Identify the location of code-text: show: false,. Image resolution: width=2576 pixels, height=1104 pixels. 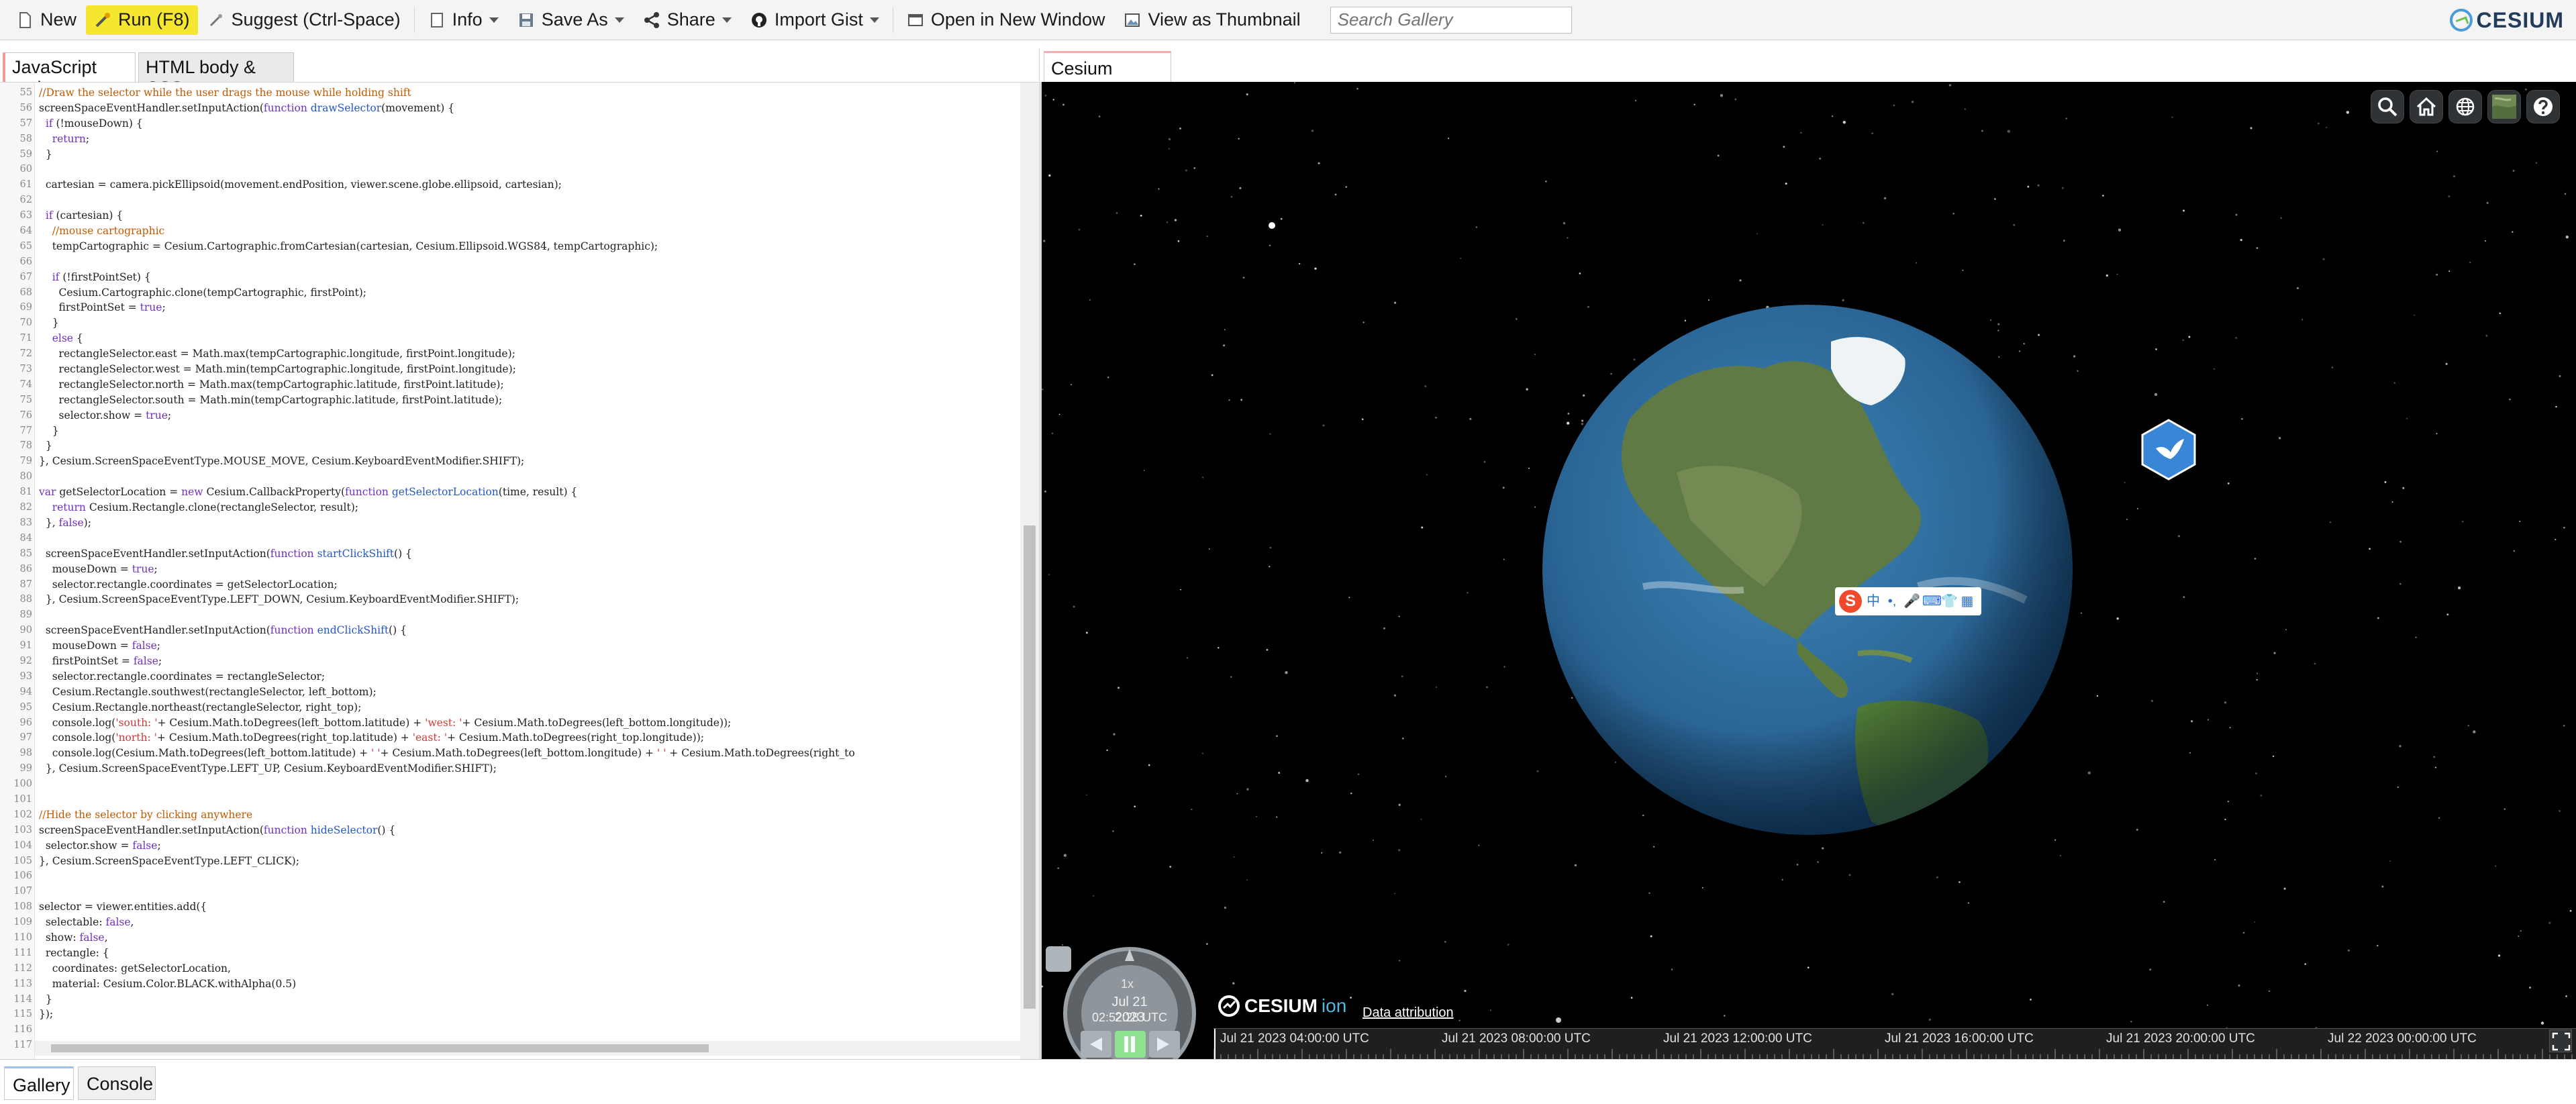
(73, 937).